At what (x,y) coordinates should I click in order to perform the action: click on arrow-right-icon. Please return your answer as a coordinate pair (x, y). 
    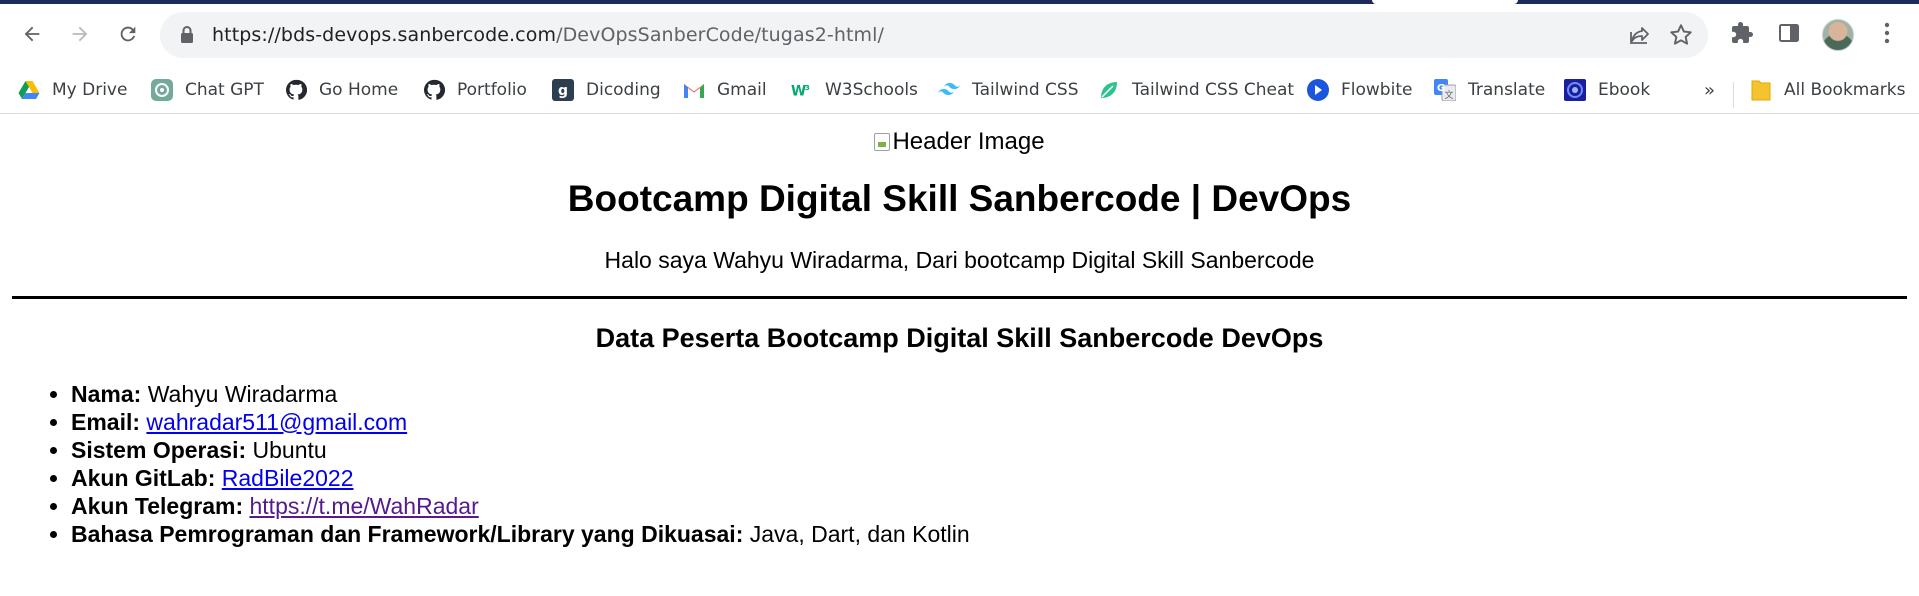
    Looking at the image, I should click on (80, 34).